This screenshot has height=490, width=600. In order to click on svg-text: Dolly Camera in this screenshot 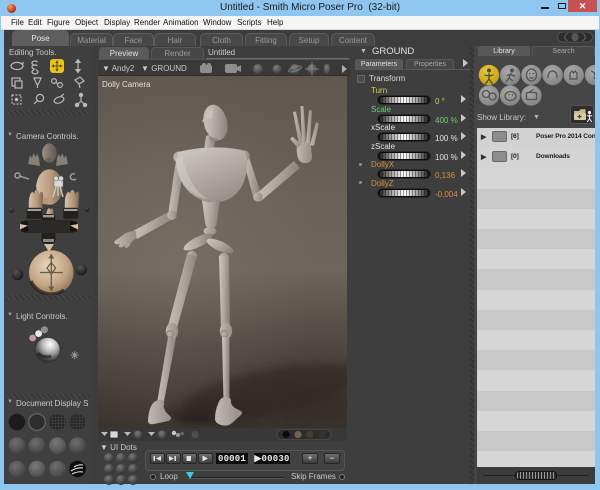, I will do `click(126, 84)`.